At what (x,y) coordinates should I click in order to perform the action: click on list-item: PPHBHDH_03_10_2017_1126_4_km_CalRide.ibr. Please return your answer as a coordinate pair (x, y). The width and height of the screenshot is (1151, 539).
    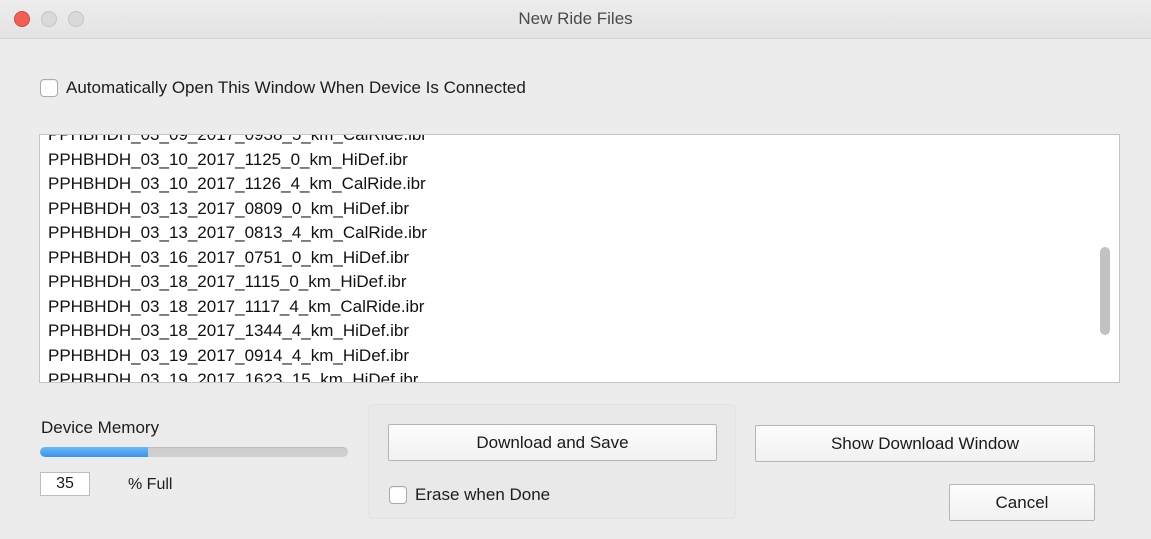
    Looking at the image, I should click on (237, 184).